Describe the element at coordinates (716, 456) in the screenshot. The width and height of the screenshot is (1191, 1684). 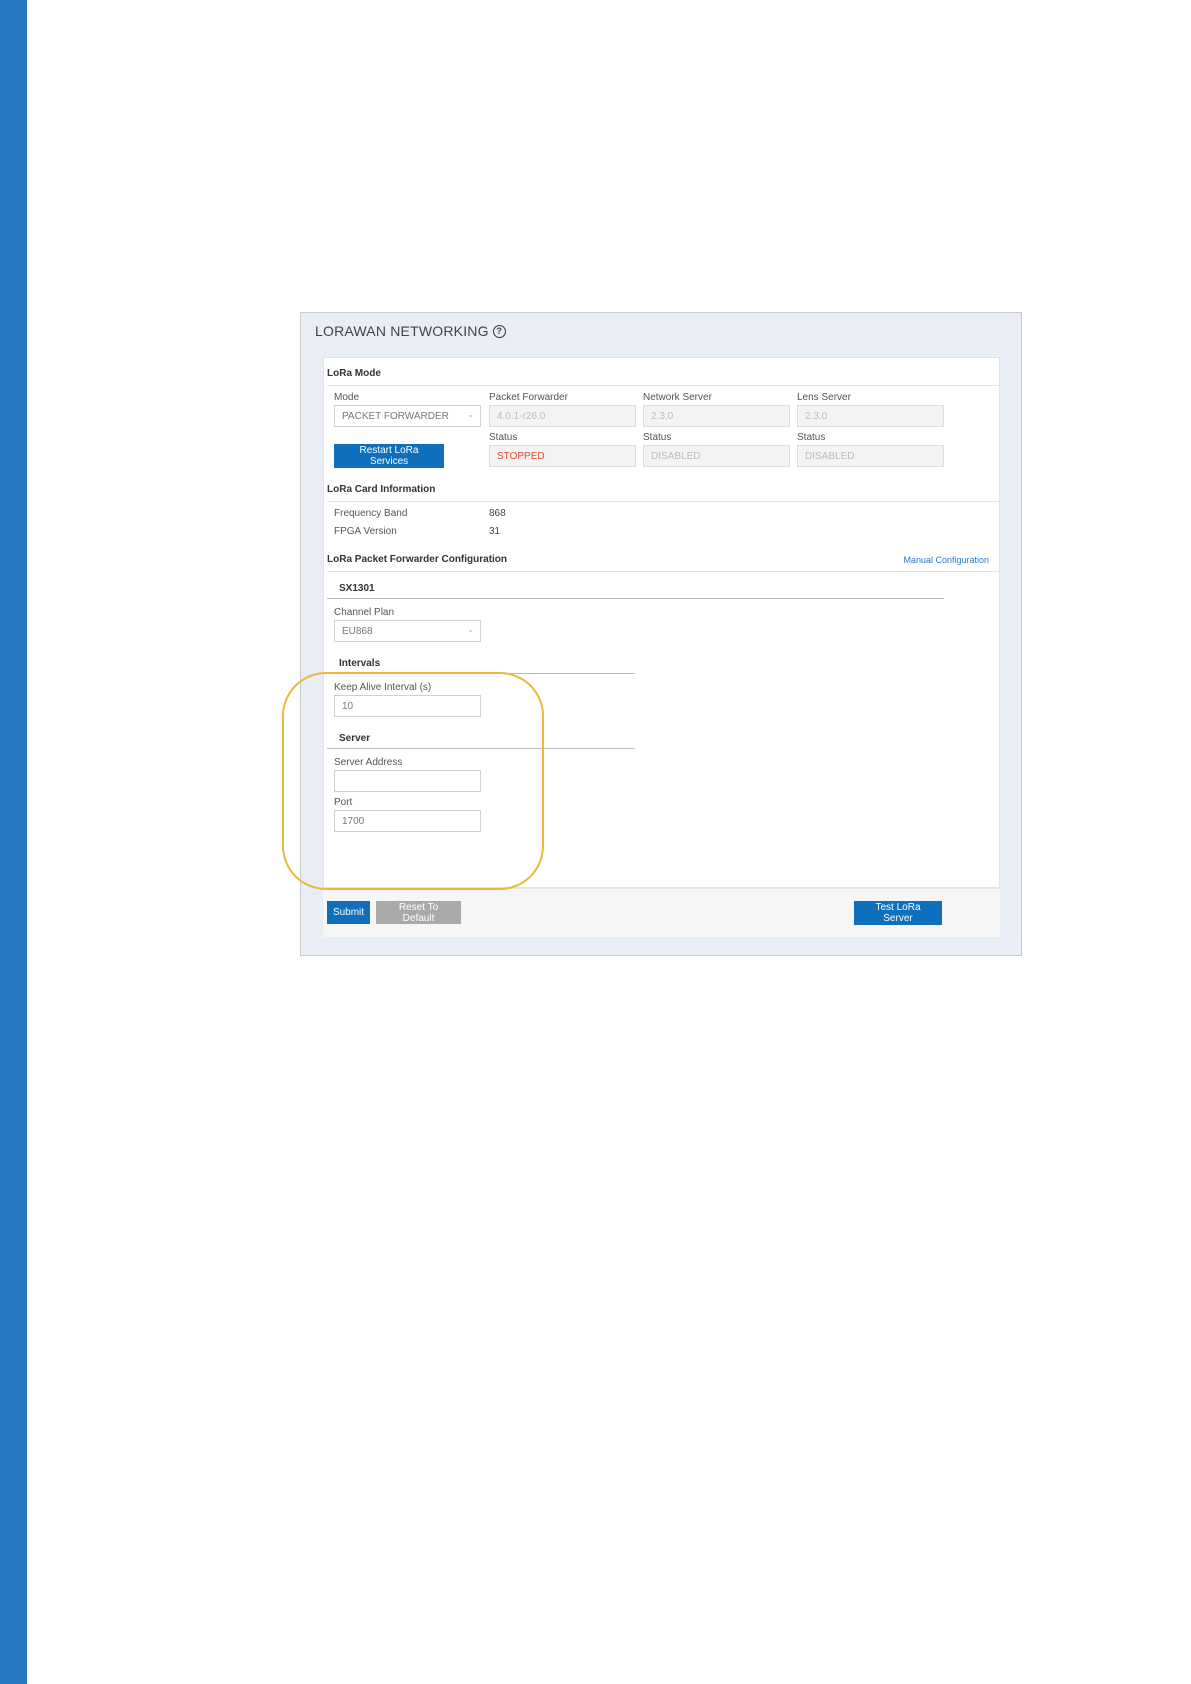
I see `ns-status-field: DISABLED` at that location.